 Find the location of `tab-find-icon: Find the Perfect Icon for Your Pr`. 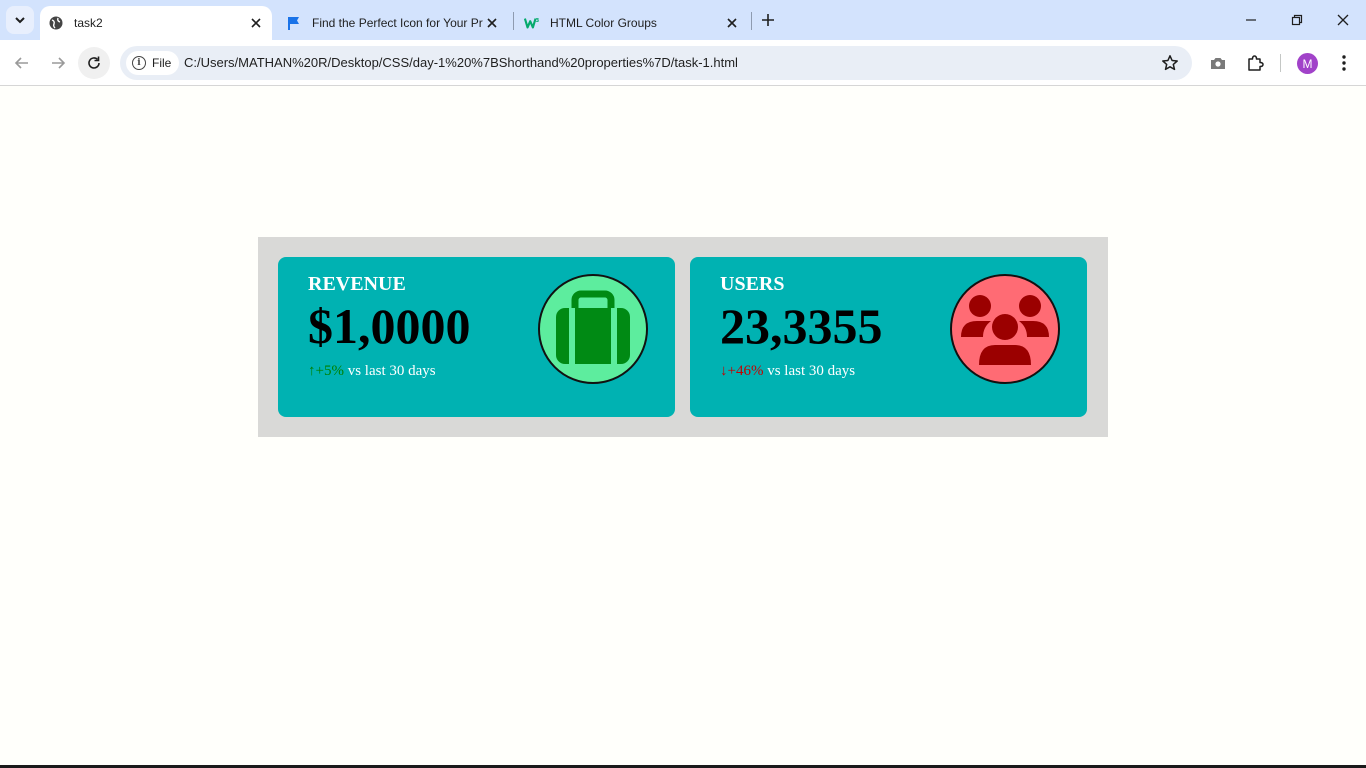

tab-find-icon: Find the Perfect Icon for Your Pr is located at coordinates (393, 23).